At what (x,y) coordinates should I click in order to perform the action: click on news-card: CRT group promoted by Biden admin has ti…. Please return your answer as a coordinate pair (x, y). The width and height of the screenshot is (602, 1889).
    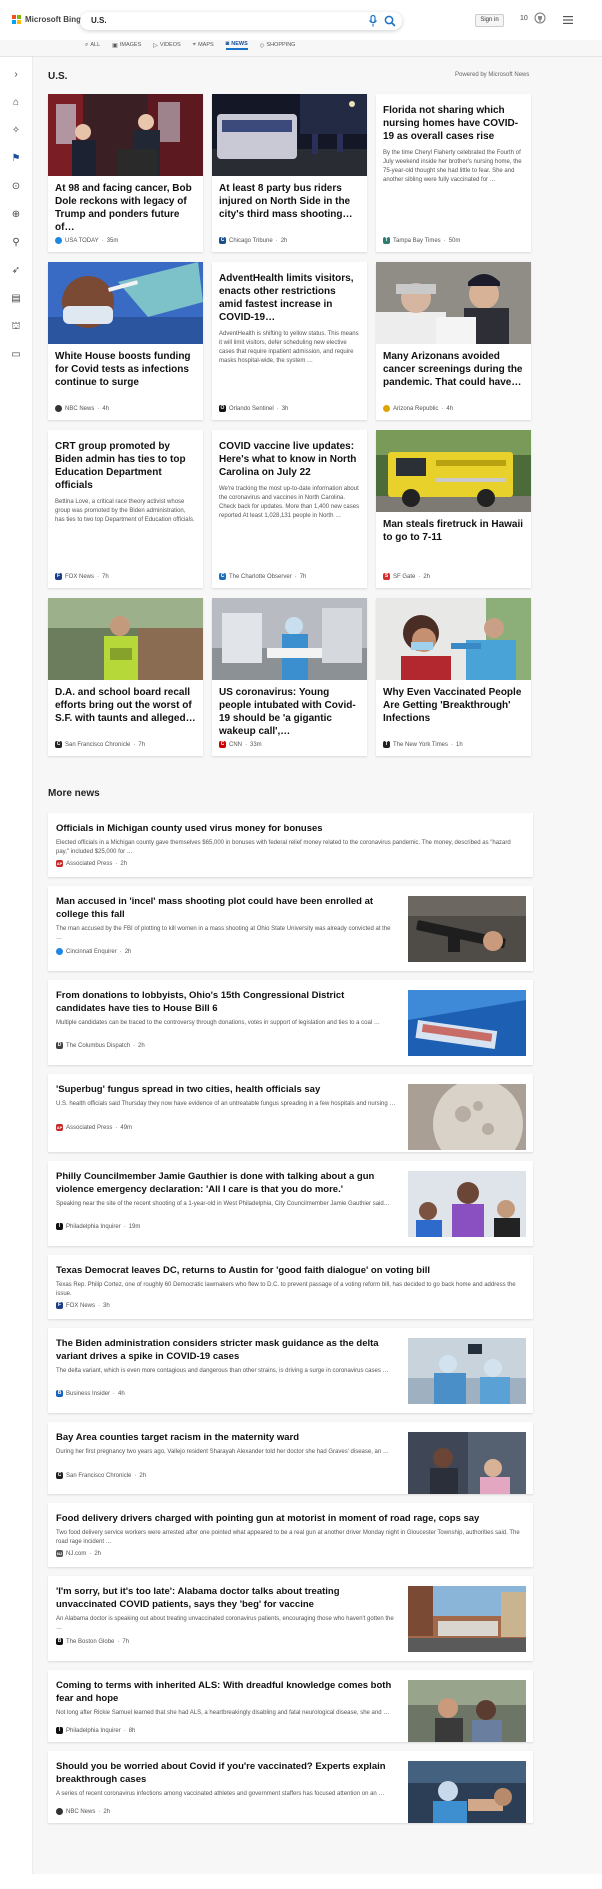
    Looking at the image, I should click on (125, 509).